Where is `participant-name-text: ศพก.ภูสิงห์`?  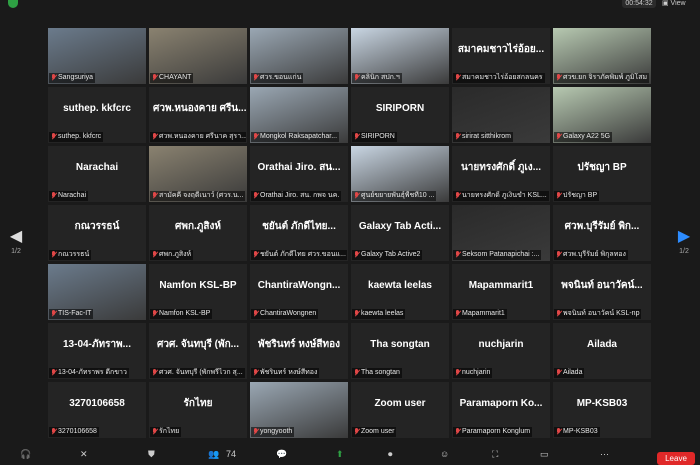 participant-name-text: ศพก.ภูสิงห์ is located at coordinates (175, 254).